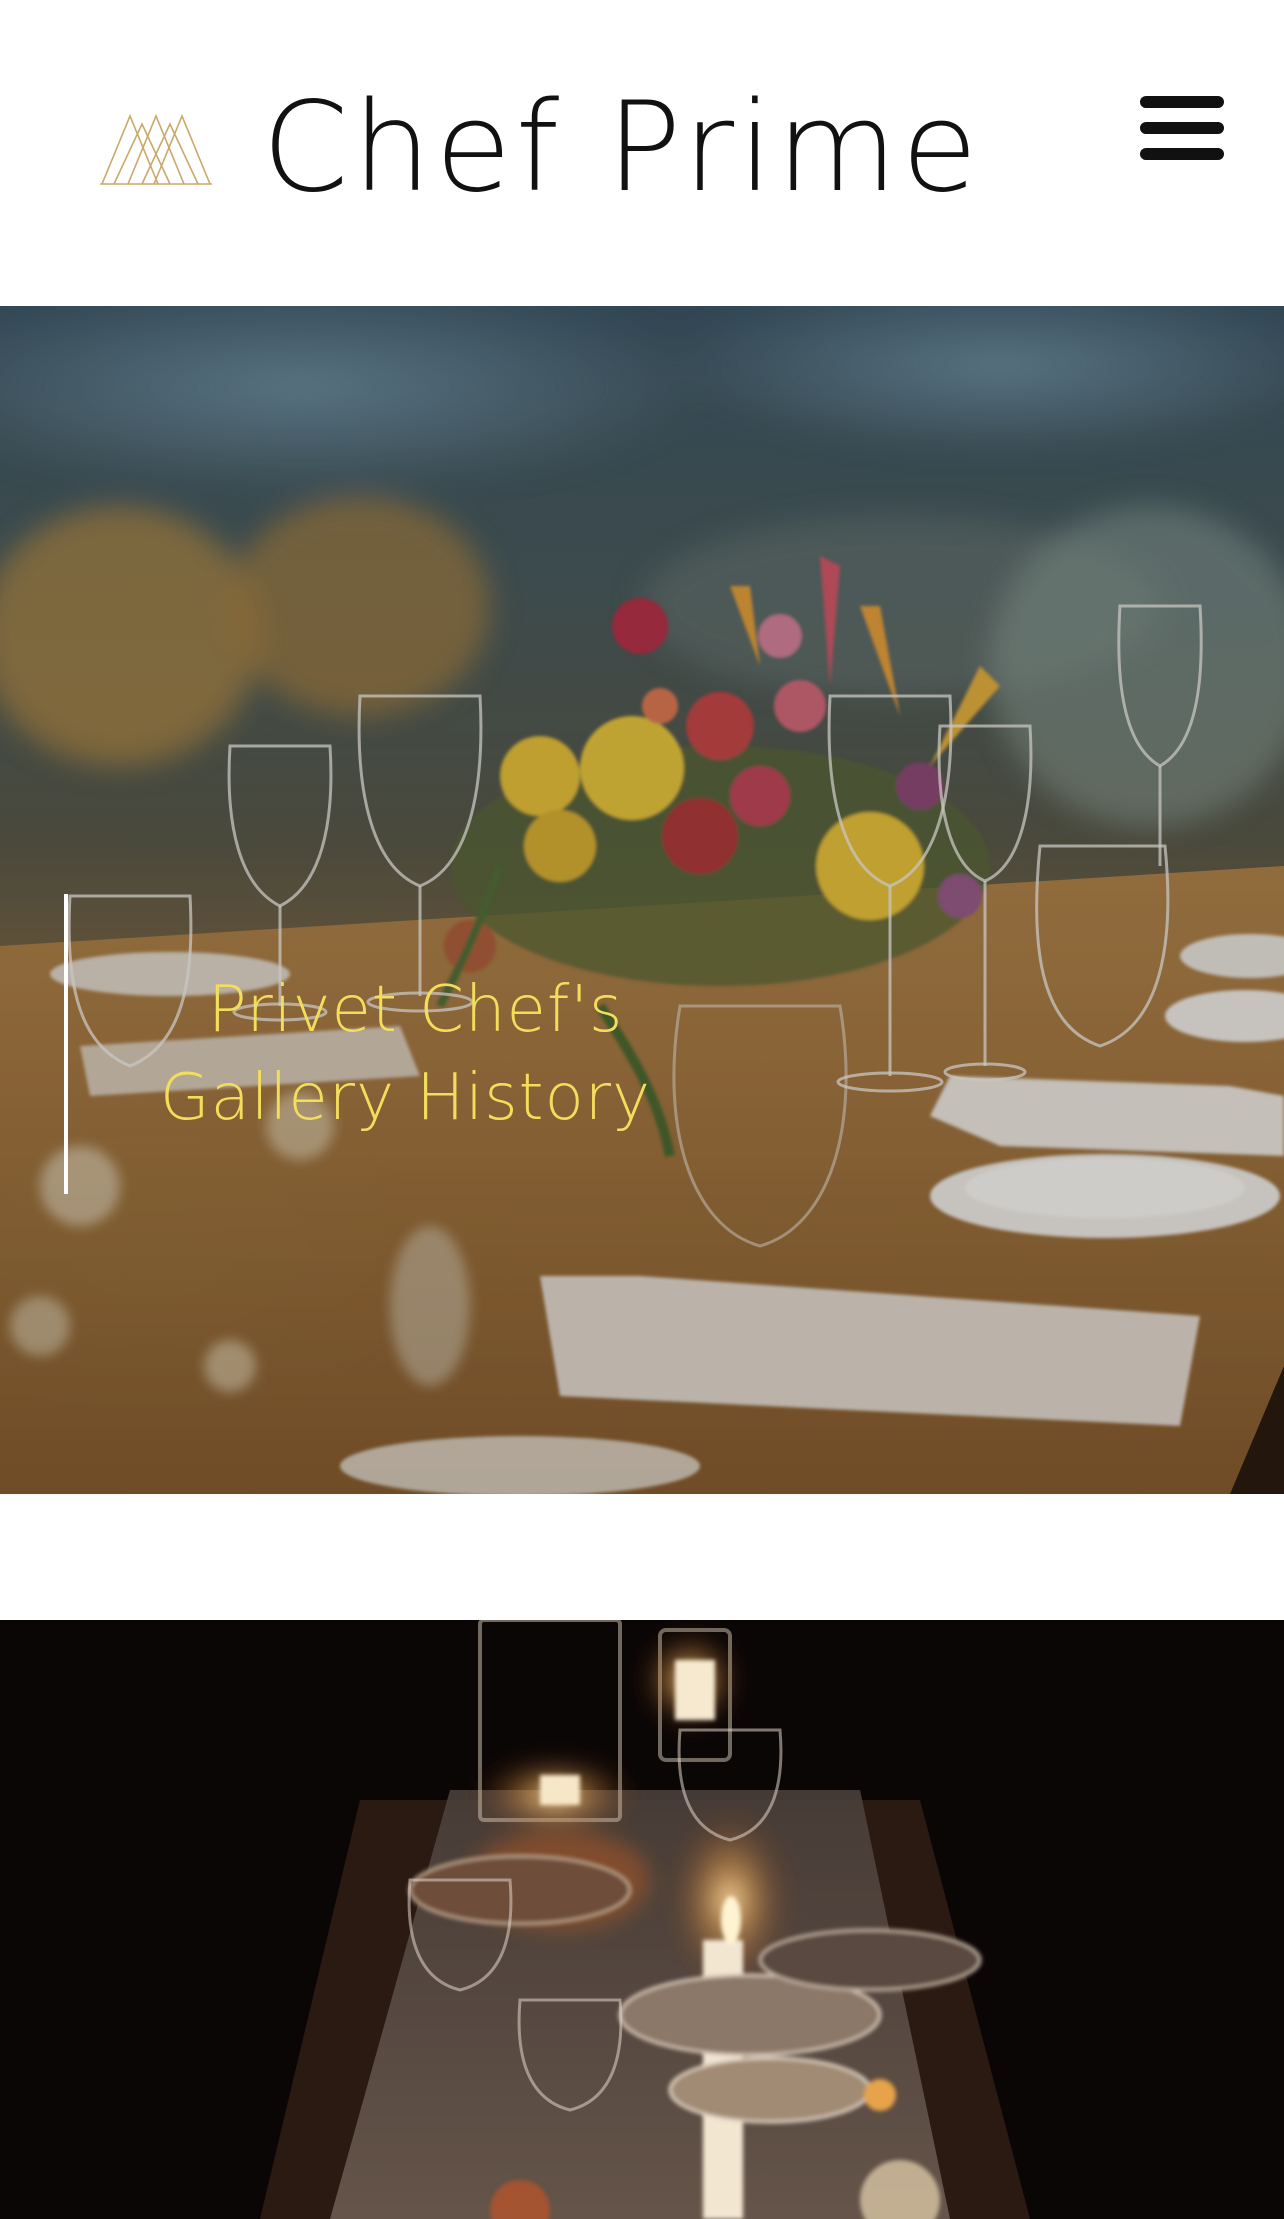 The image size is (1284, 2219). Describe the element at coordinates (156, 149) in the screenshot. I see `triangle-mountain-logo-icon` at that location.